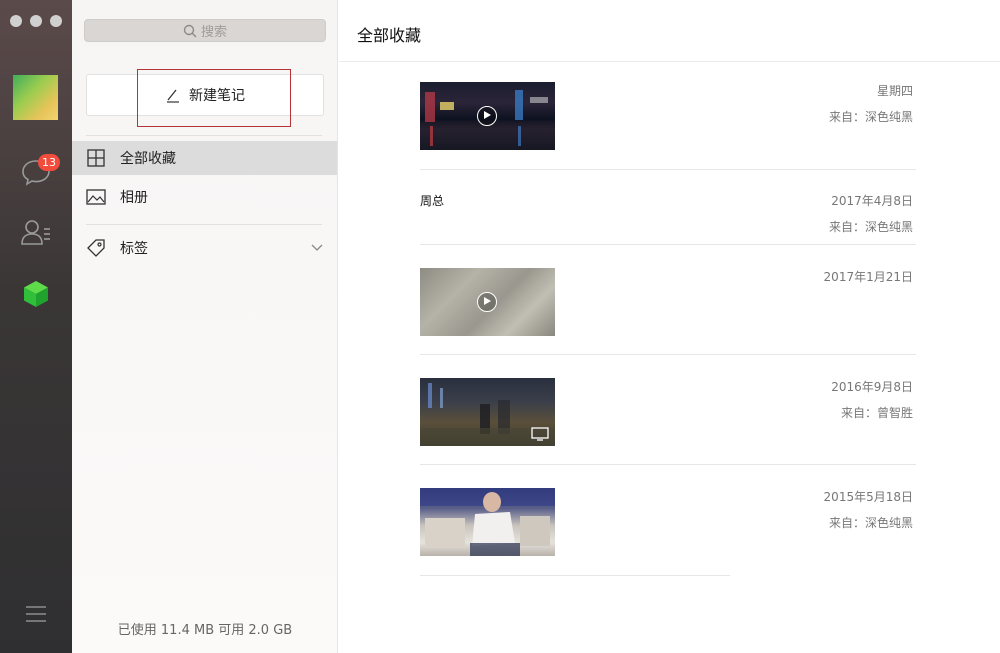  Describe the element at coordinates (487, 412) in the screenshot. I see `screen-share-thumbnail` at that location.